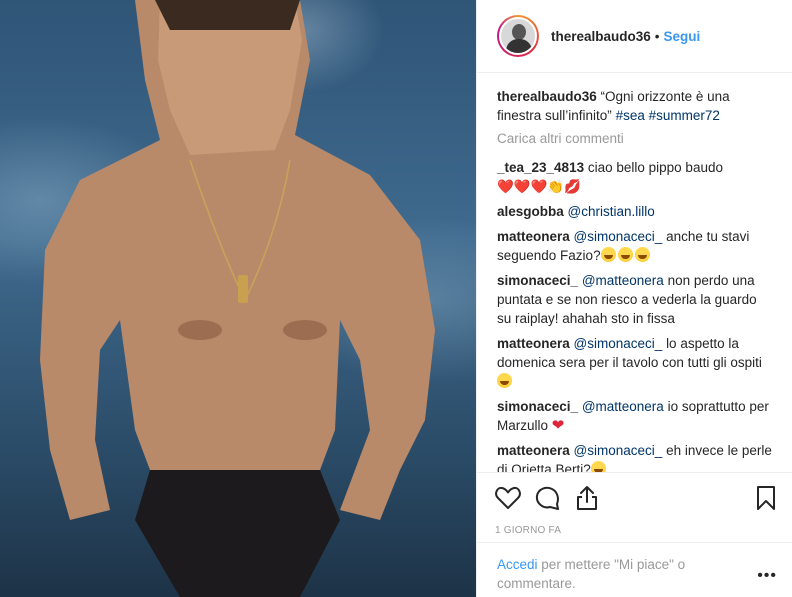  What do you see at coordinates (519, 46) in the screenshot?
I see `avatar-torso-shape` at bounding box center [519, 46].